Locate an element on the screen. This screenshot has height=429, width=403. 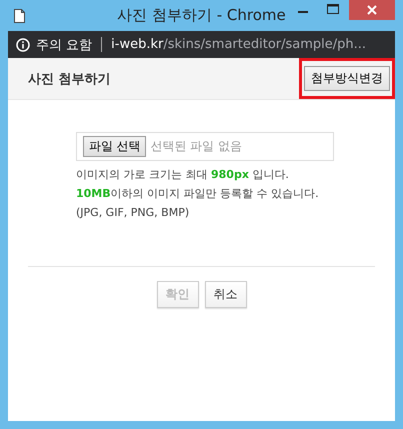
dialog-title: 사진 첨부하기 is located at coordinates (69, 79).